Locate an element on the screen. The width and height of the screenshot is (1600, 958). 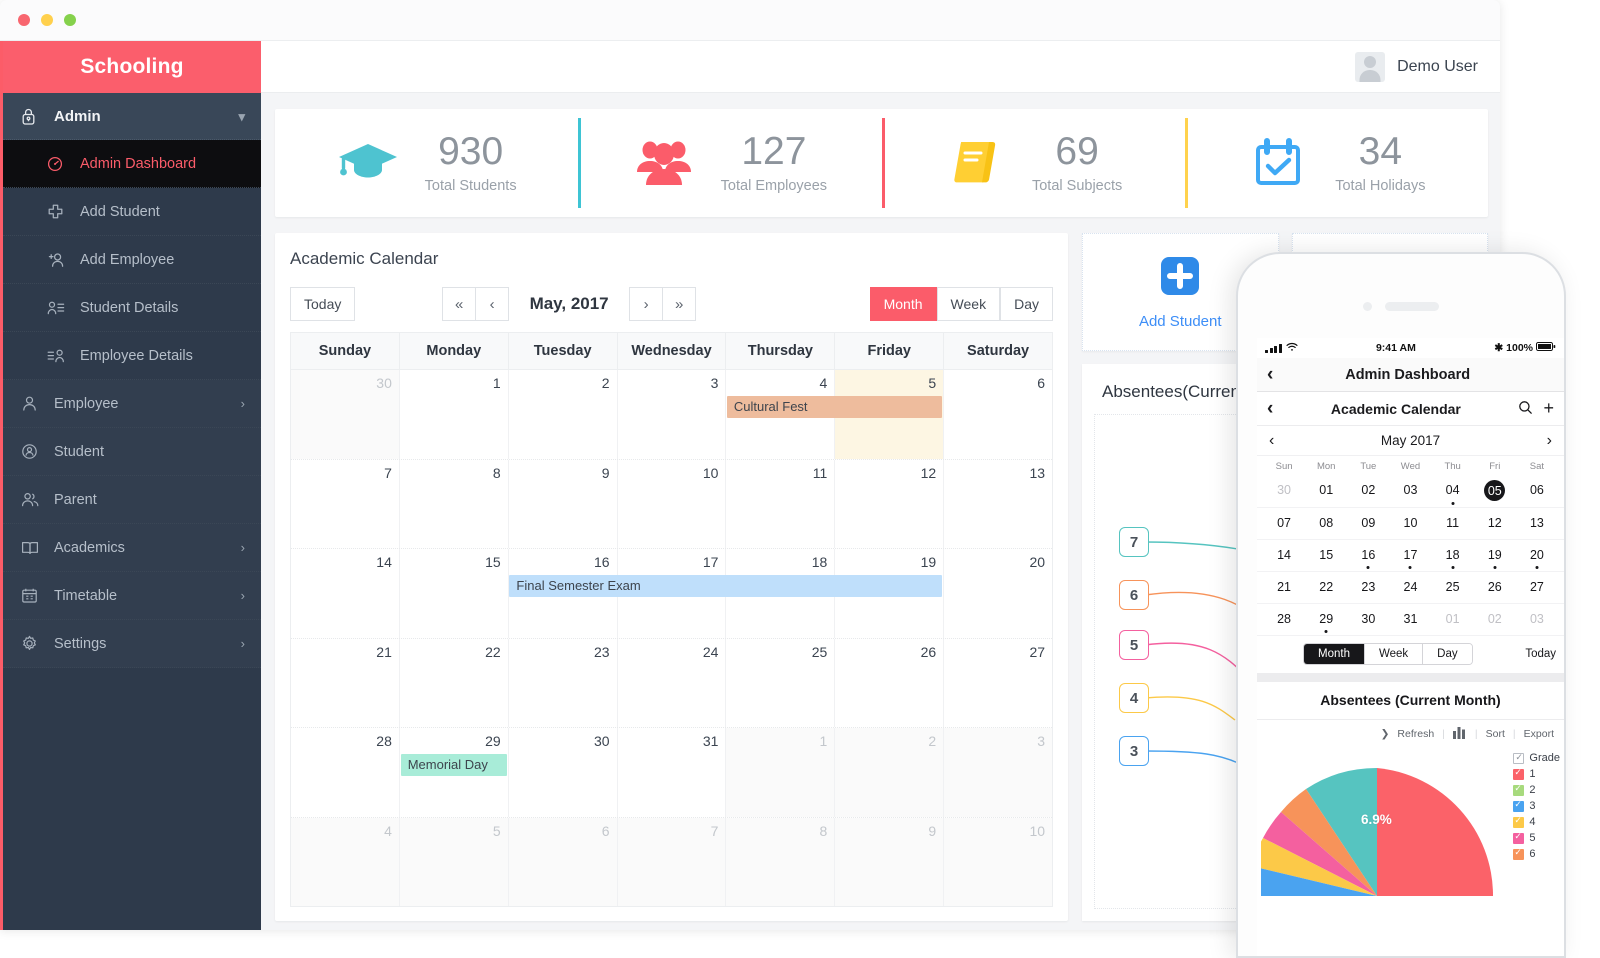
phone-day-cell: 28 is located at coordinates (1284, 619).